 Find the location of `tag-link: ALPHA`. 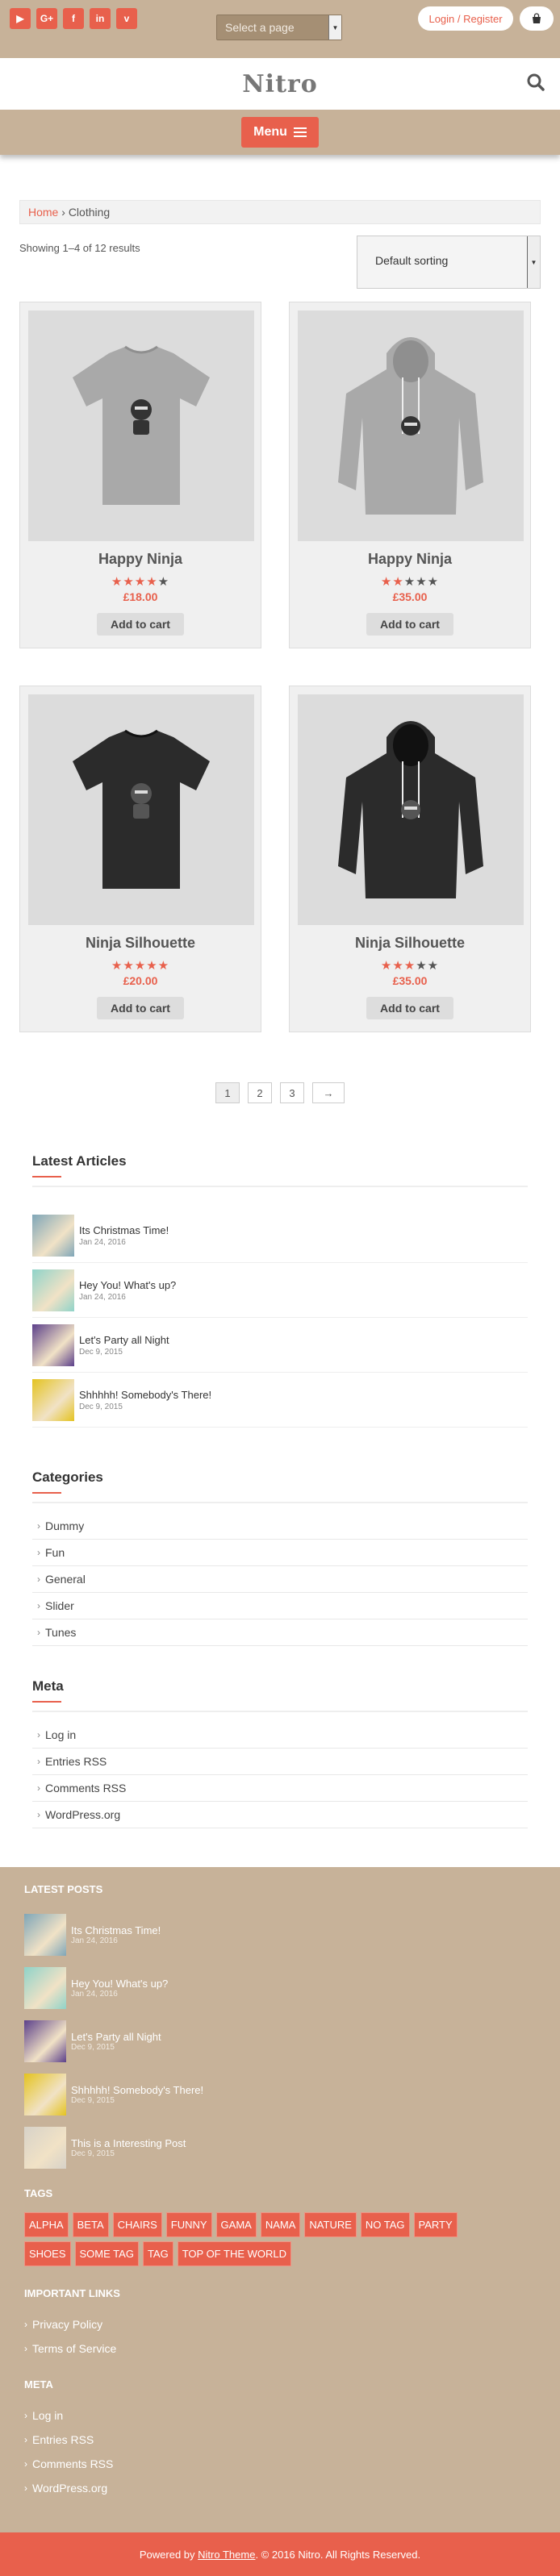

tag-link: ALPHA is located at coordinates (47, 2224).